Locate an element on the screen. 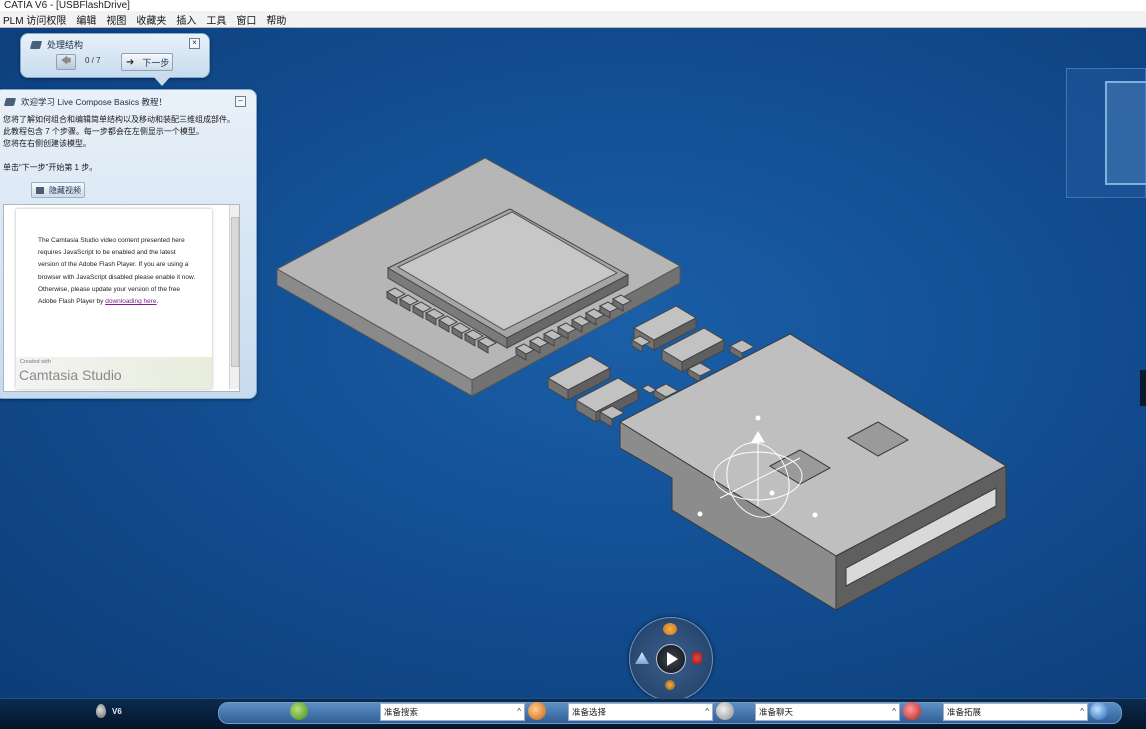 Image resolution: width=1146 pixels, height=729 pixels. tutorial-line: 您将在右侧创建该模型。 is located at coordinates (47, 143).